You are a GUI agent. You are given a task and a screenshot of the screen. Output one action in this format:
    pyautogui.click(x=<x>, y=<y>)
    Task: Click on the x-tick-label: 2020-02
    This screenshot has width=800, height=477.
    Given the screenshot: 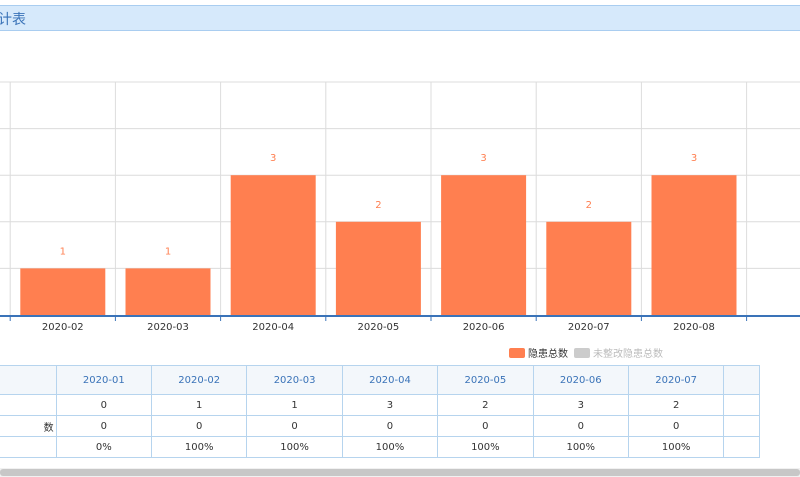 What is the action you would take?
    pyautogui.click(x=63, y=327)
    